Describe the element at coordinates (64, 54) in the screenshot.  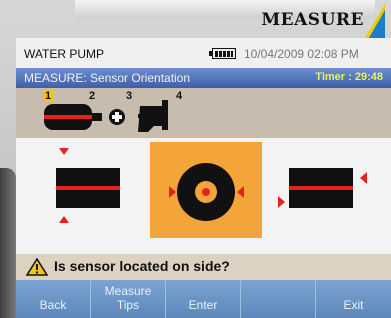
I see `app-title: WATER PUMP` at that location.